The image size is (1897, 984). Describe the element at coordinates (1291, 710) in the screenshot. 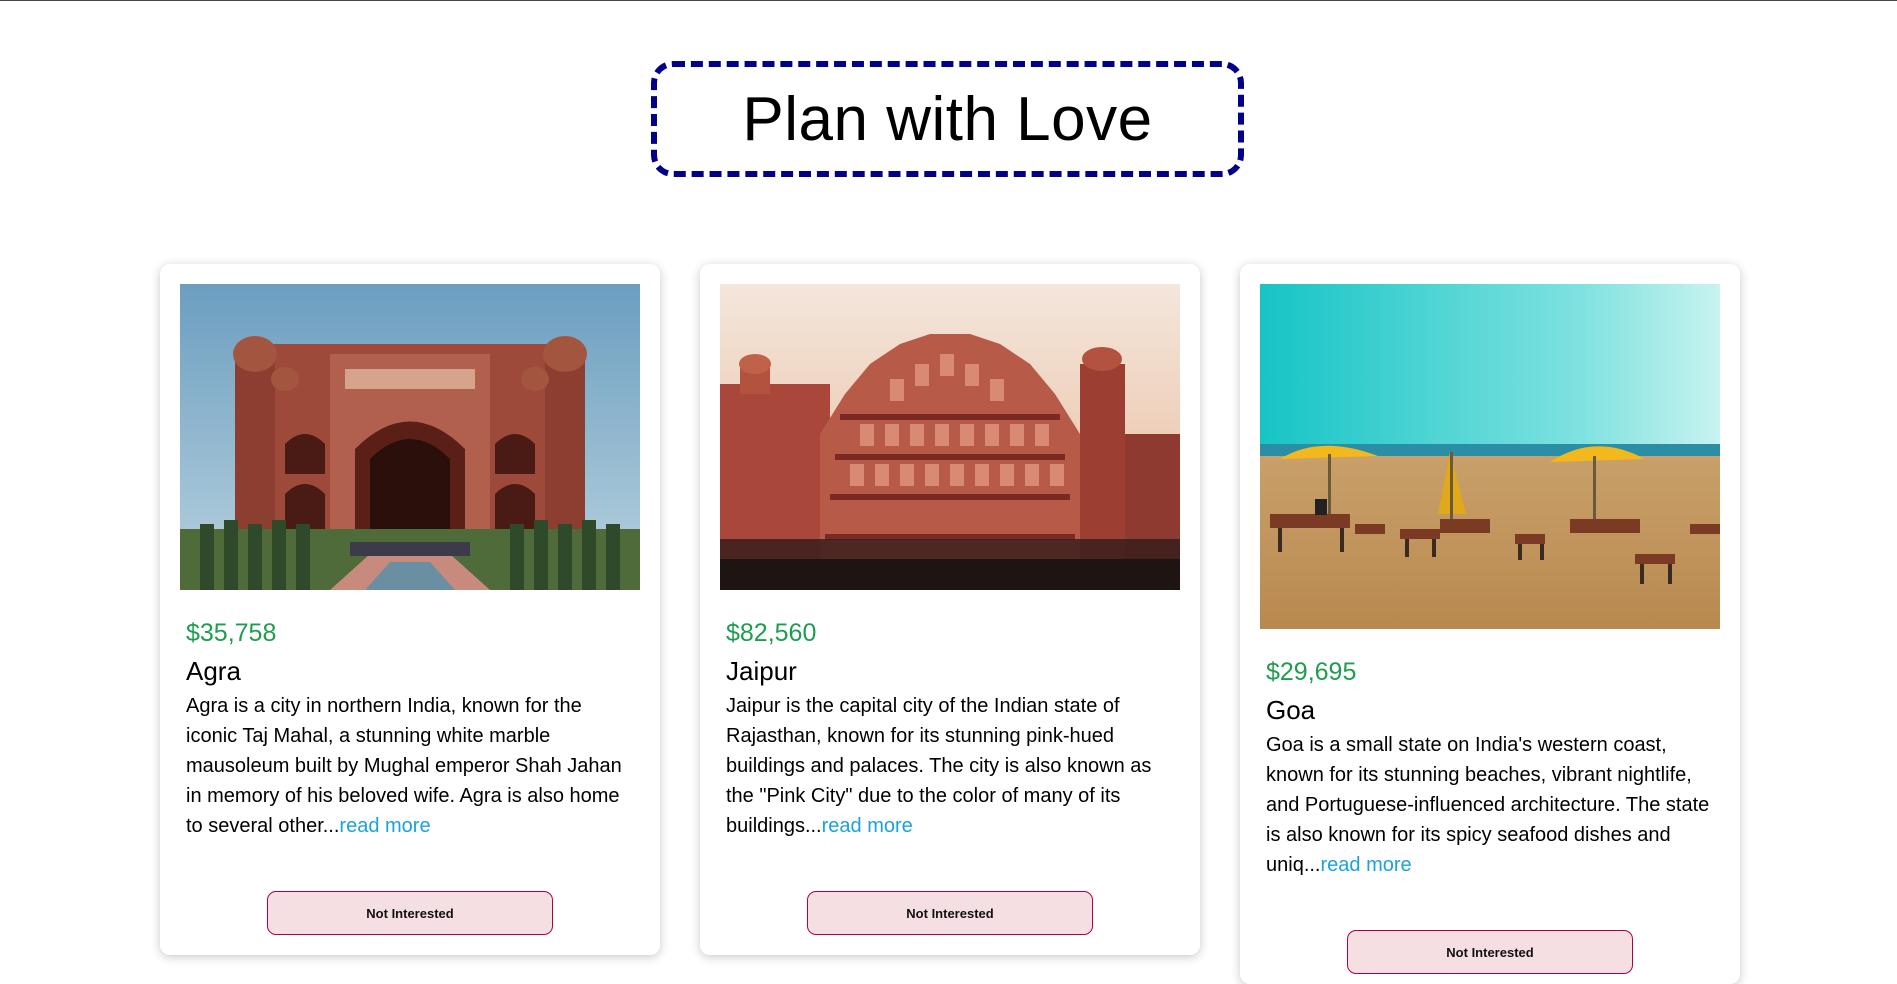

I see `tour-name: Goa` at that location.